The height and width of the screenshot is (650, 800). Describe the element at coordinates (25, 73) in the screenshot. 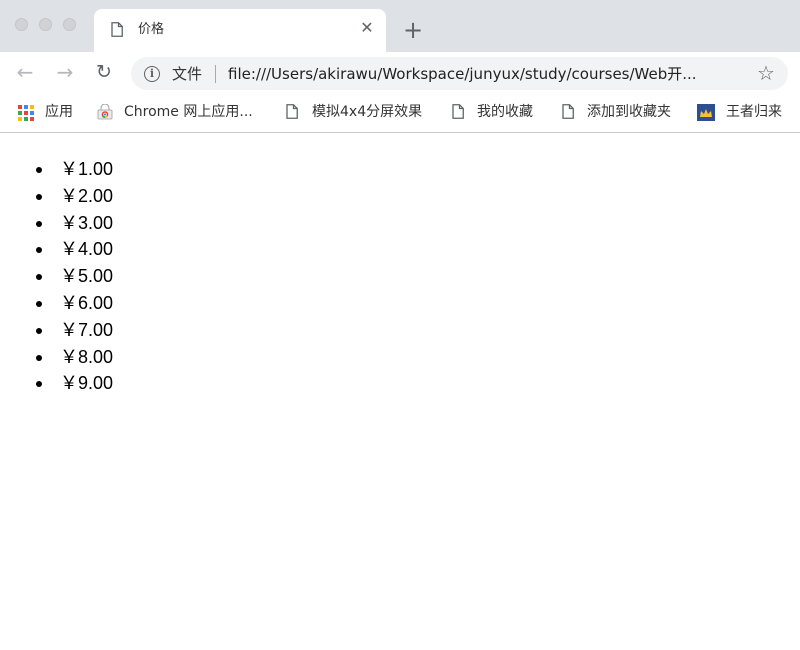

I see `arrow-left-icon: ←` at that location.